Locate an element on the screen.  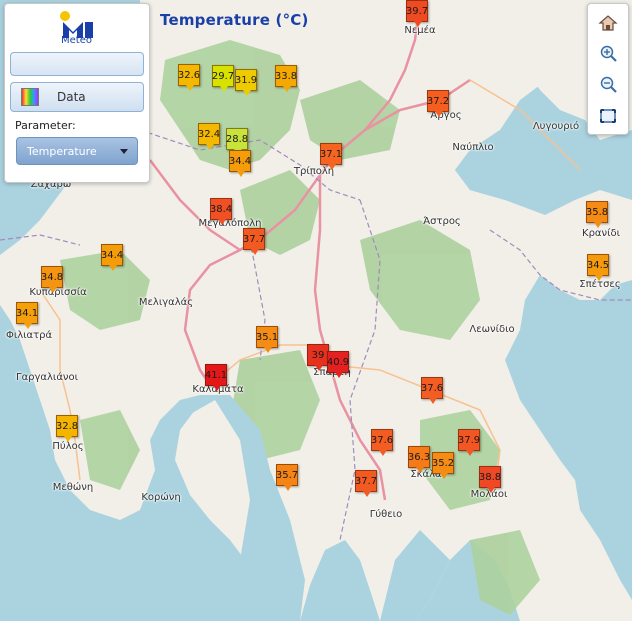
place-label: Γύθειο is located at coordinates (386, 514).